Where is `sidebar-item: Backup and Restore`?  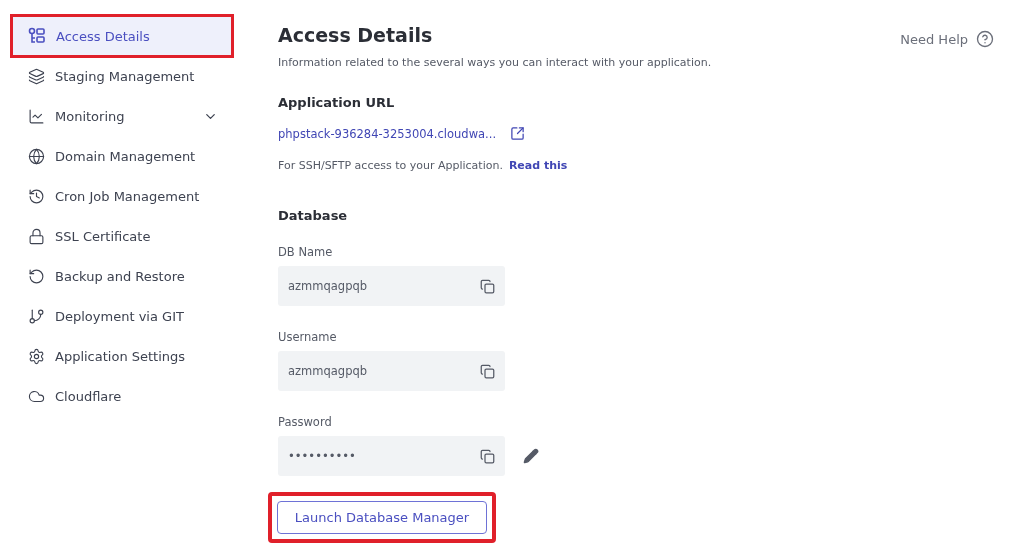 sidebar-item: Backup and Restore is located at coordinates (122, 276).